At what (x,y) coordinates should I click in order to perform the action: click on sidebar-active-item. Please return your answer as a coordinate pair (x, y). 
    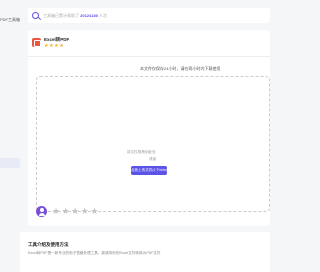
    Looking at the image, I should click on (10, 163).